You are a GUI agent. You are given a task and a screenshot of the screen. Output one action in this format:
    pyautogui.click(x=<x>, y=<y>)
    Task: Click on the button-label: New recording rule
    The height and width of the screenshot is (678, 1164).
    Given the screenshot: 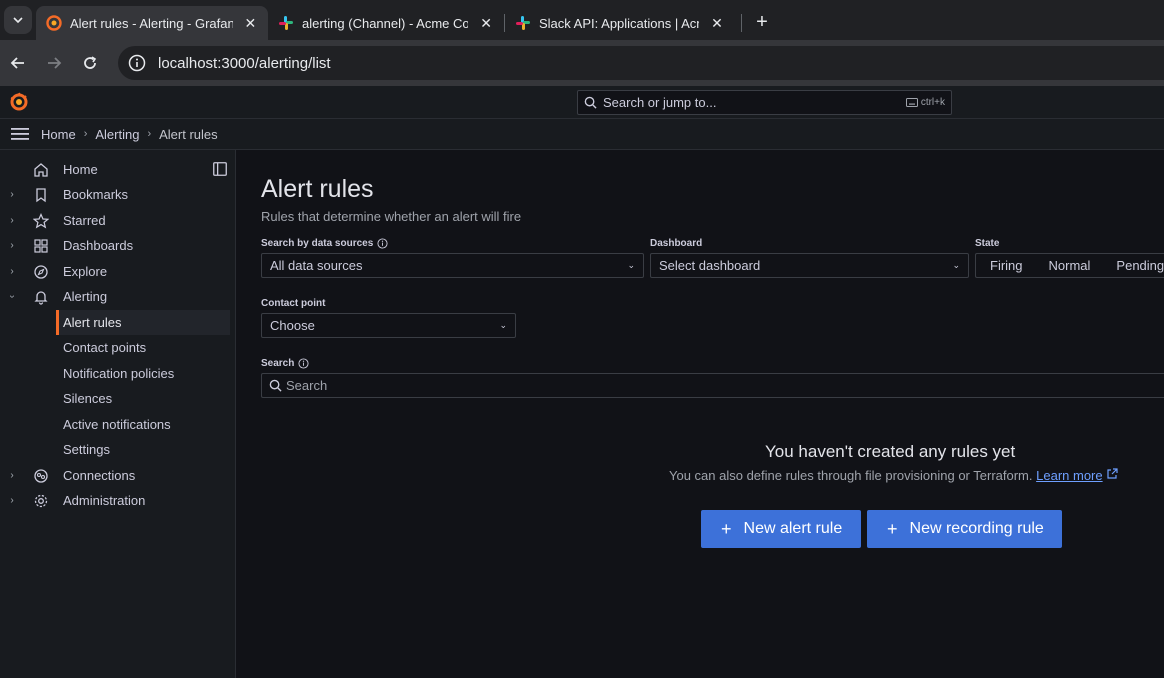 What is the action you would take?
    pyautogui.click(x=976, y=528)
    